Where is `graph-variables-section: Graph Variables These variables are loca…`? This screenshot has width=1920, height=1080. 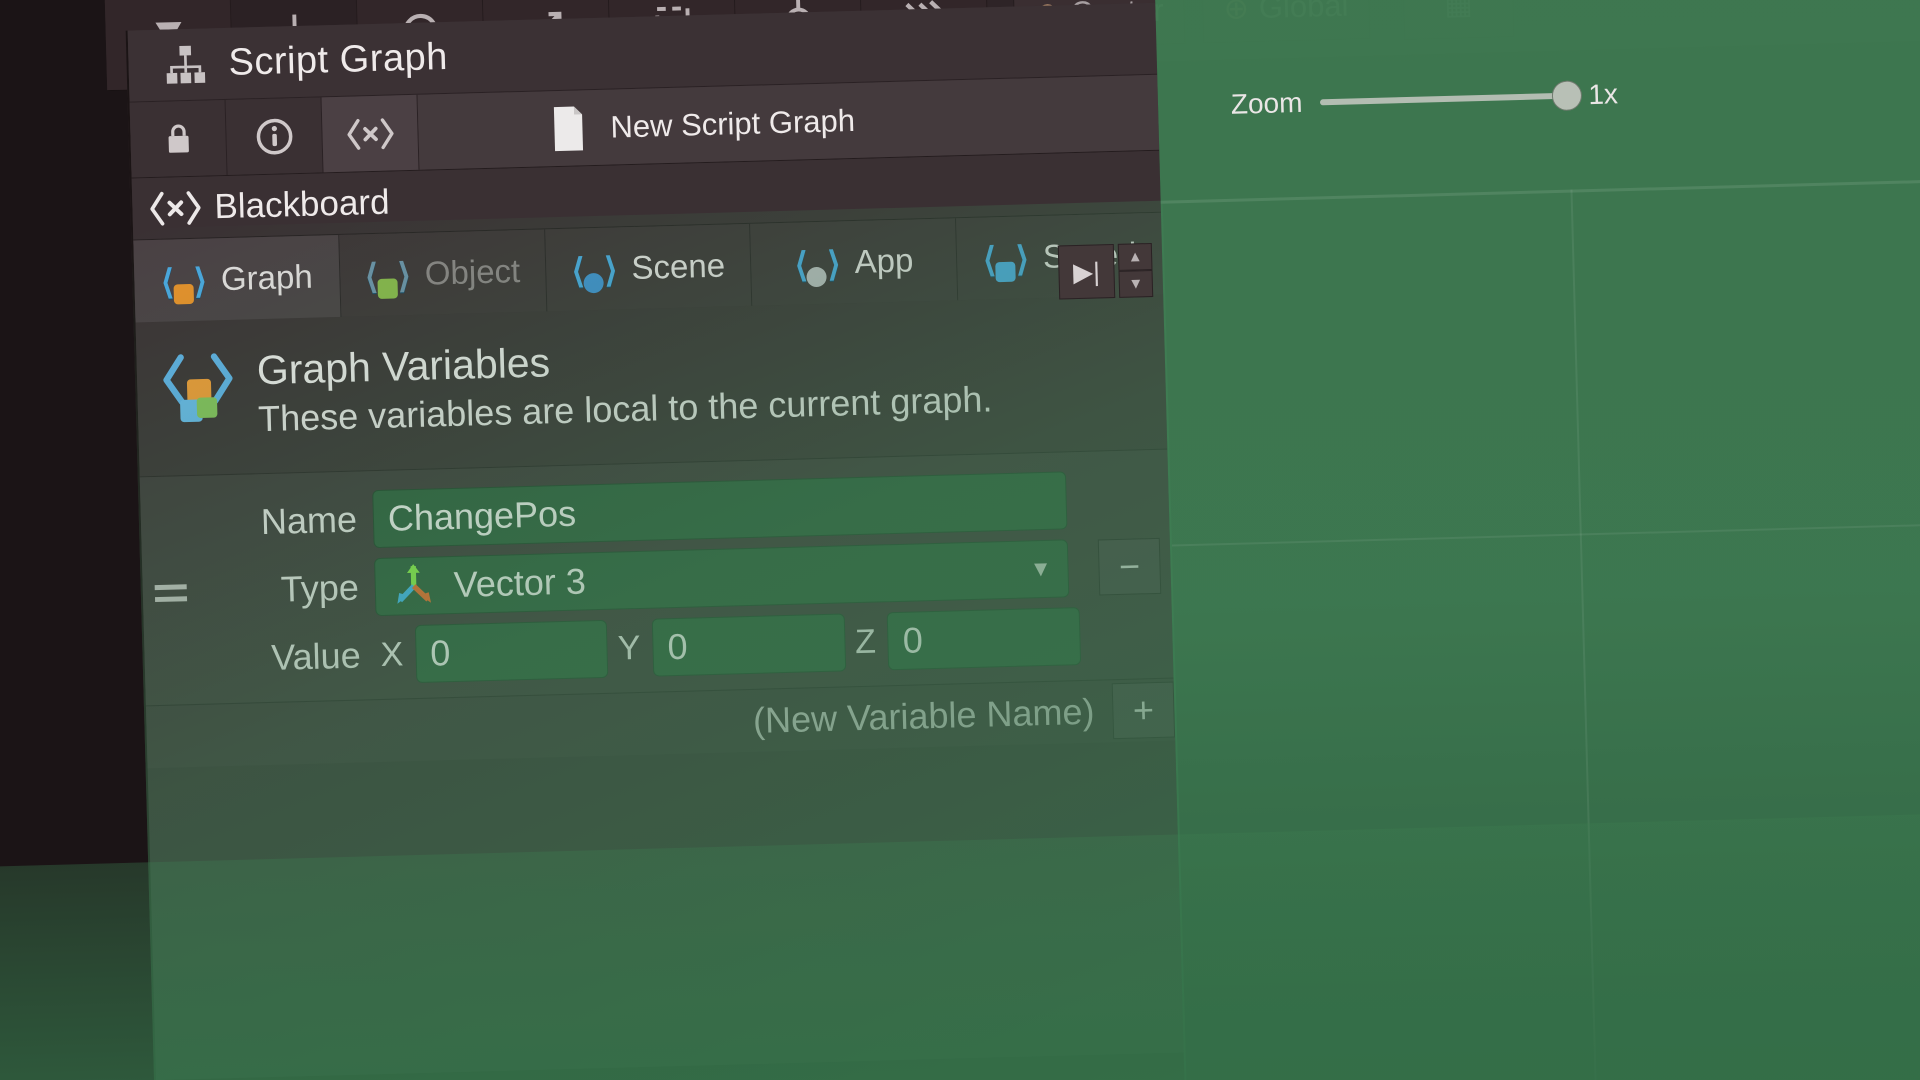 graph-variables-section: Graph Variables These variables are loca… is located at coordinates (651, 386).